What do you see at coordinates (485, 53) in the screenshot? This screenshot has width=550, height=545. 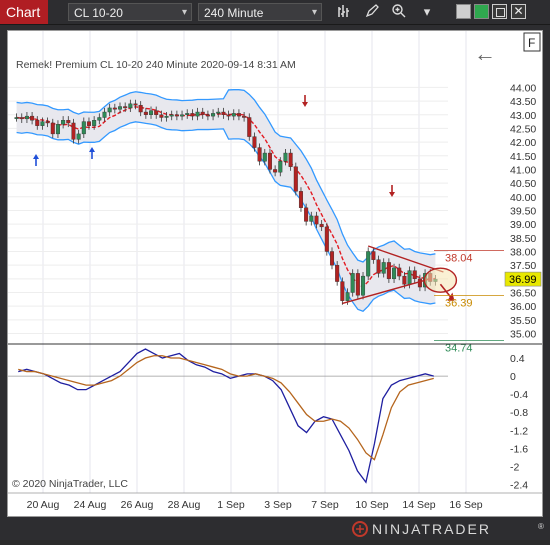 I see `back-arrow-icon: ←` at bounding box center [485, 53].